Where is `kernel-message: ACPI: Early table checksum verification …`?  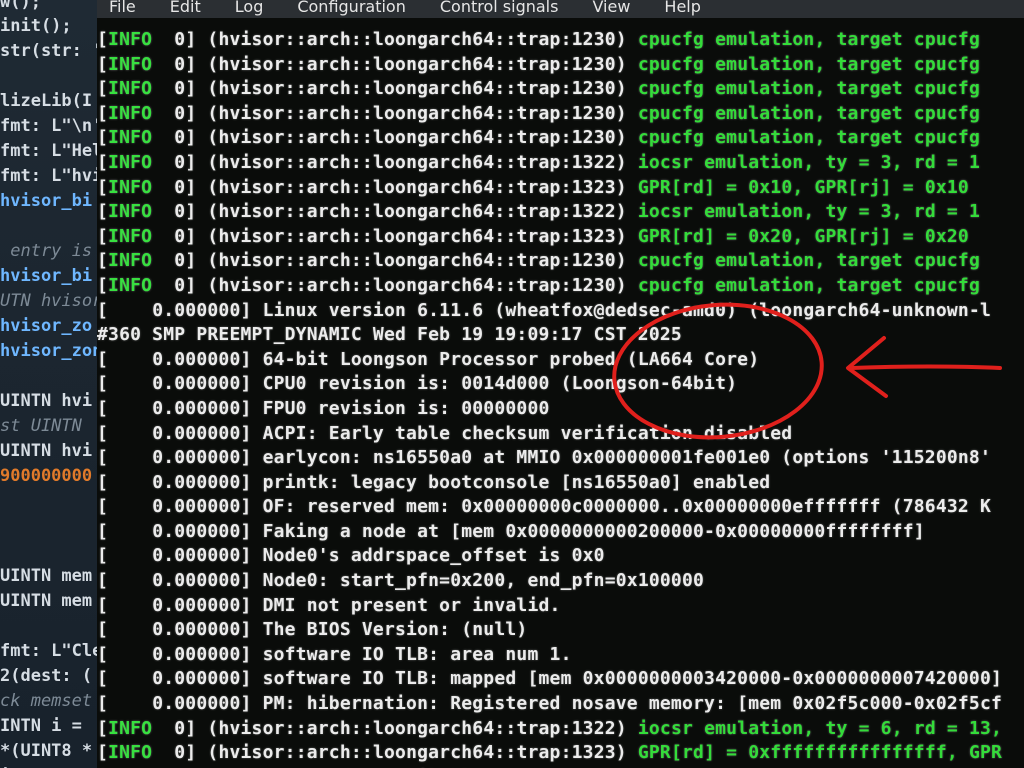 kernel-message: ACPI: Early table checksum verification … is located at coordinates (522, 433).